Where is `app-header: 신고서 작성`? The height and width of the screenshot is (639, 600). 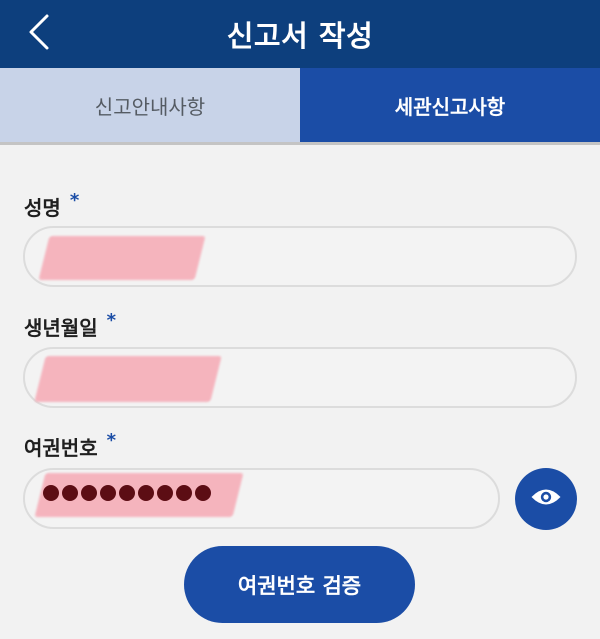 app-header: 신고서 작성 is located at coordinates (300, 34).